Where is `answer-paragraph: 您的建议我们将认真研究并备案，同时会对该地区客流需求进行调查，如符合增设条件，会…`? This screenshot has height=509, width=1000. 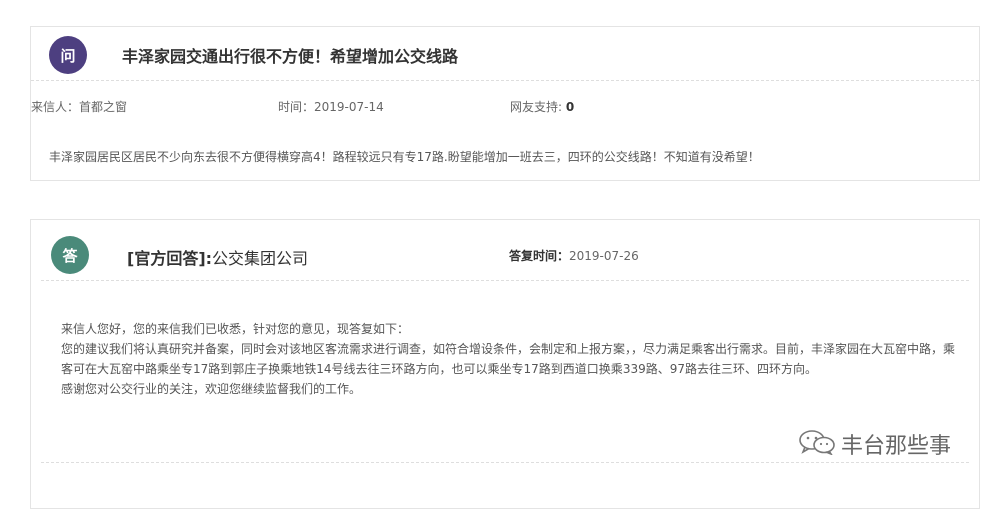 answer-paragraph: 您的建议我们将认真研究并备案，同时会对该地区客流需求进行调查，如符合增设条件，会… is located at coordinates (508, 359).